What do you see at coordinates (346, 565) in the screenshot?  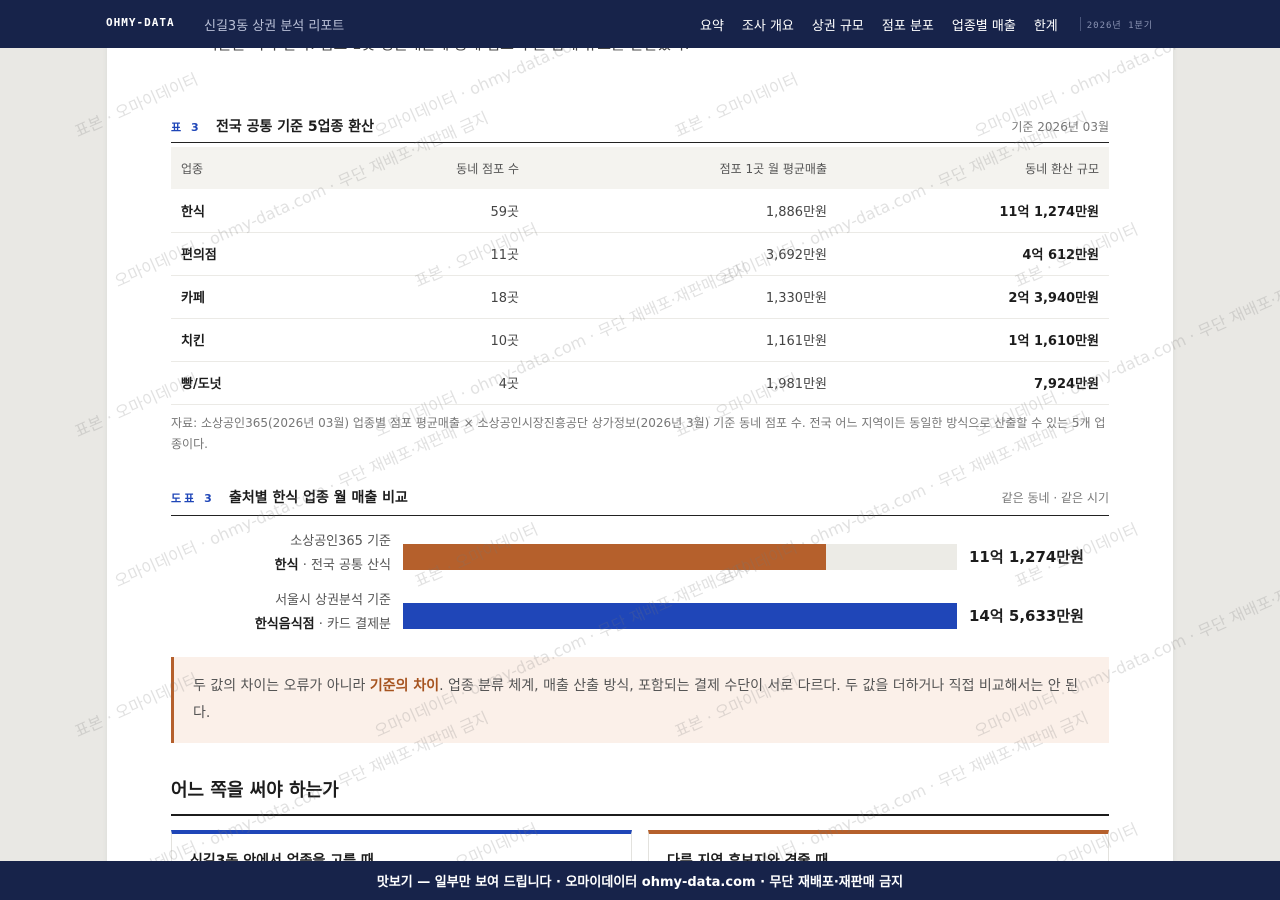 I see `bar-method-label: · 전국 공통 산식` at bounding box center [346, 565].